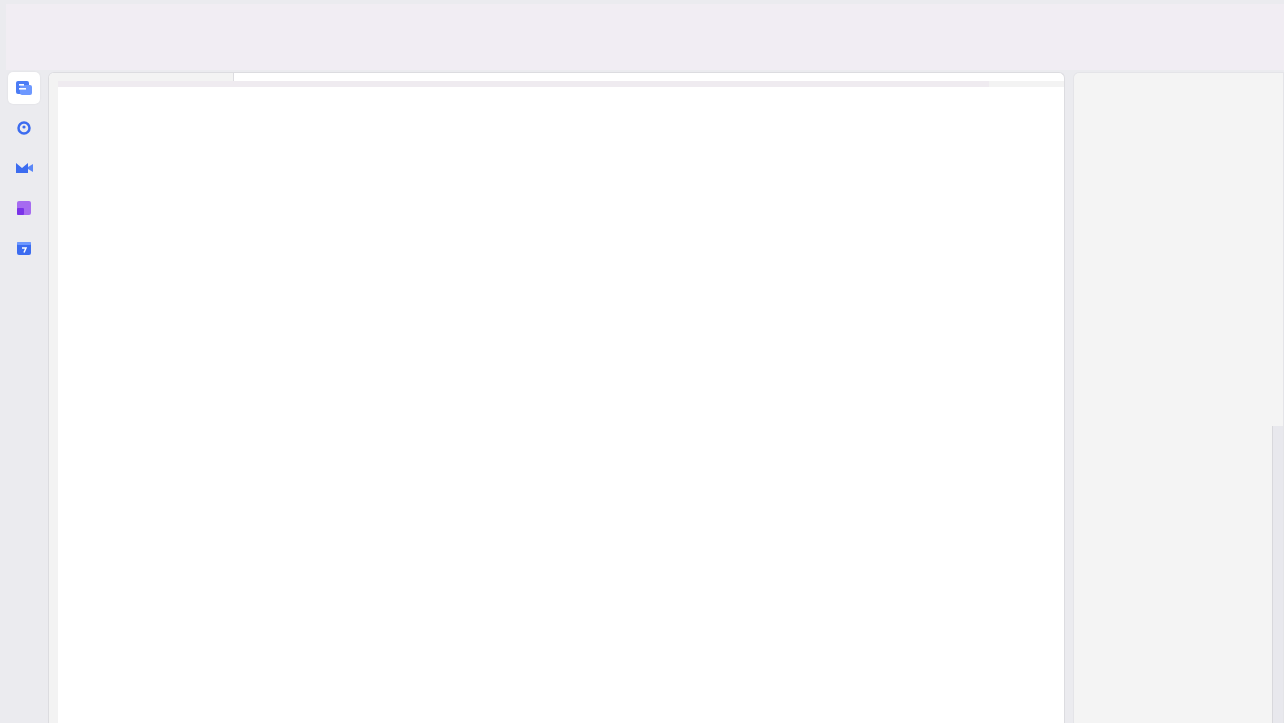 The image size is (1284, 723). I want to click on scrollbar, so click(1277, 574).